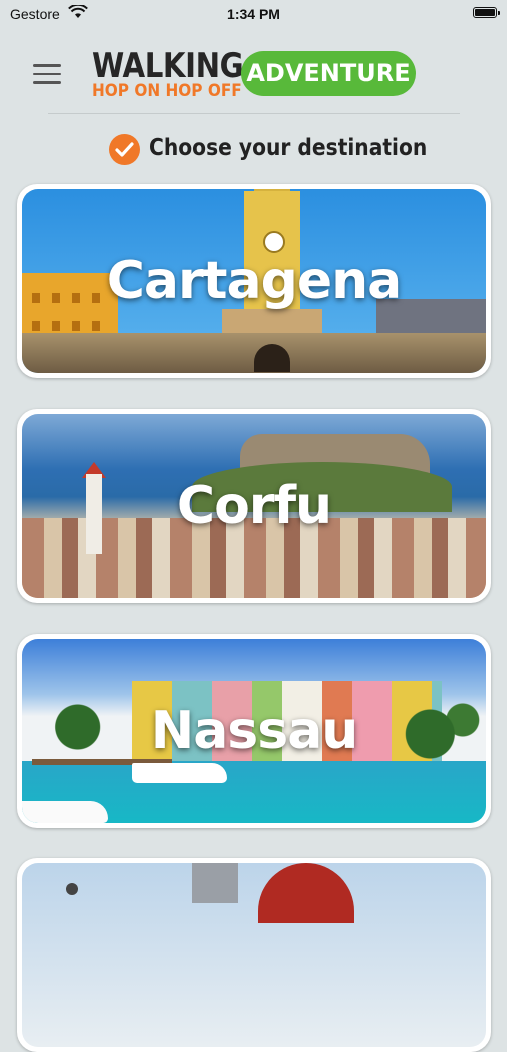 The image size is (507, 1052). What do you see at coordinates (254, 113) in the screenshot?
I see `header-divider` at bounding box center [254, 113].